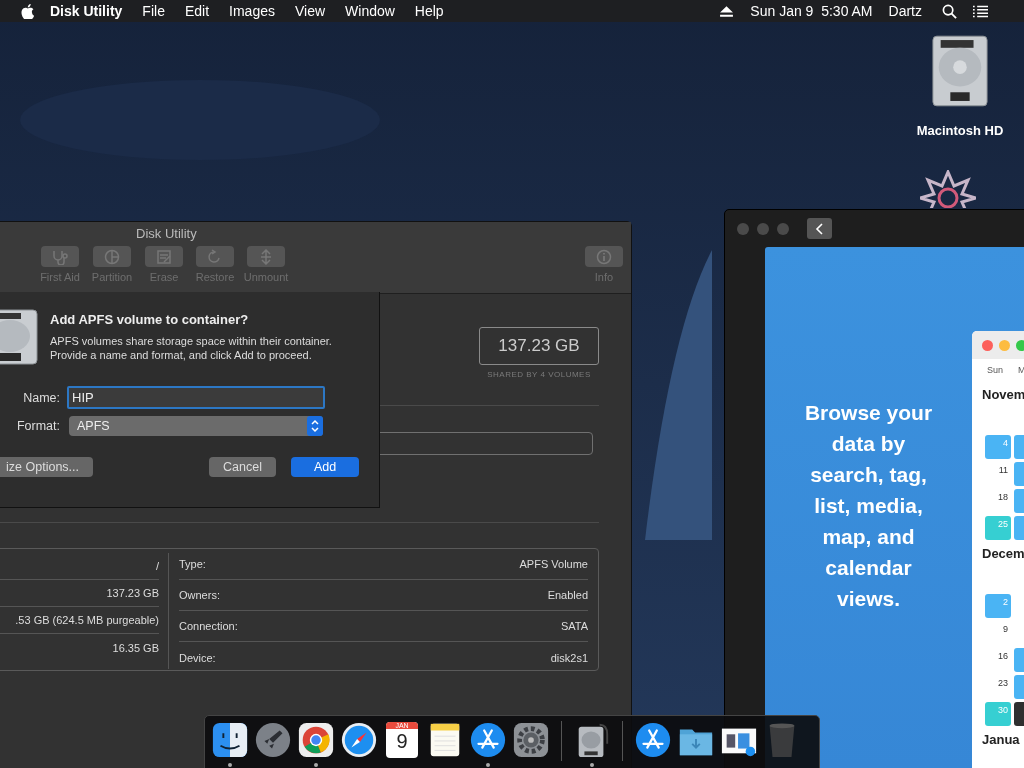  What do you see at coordinates (197, 11) in the screenshot?
I see `menu-item: Edit` at bounding box center [197, 11].